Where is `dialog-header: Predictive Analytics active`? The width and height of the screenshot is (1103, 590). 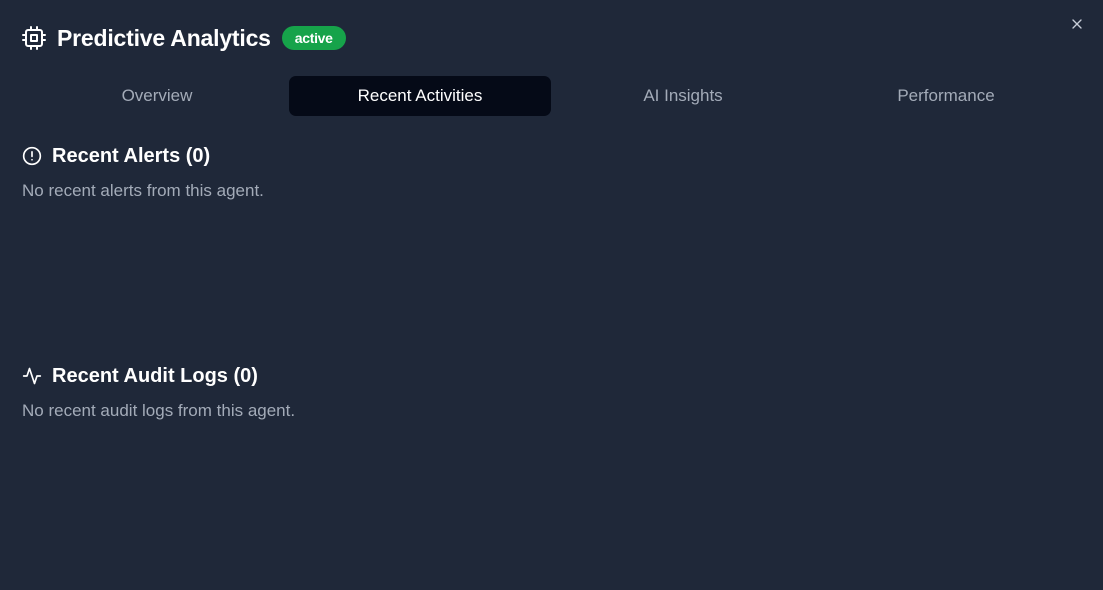
dialog-header: Predictive Analytics active is located at coordinates (184, 38).